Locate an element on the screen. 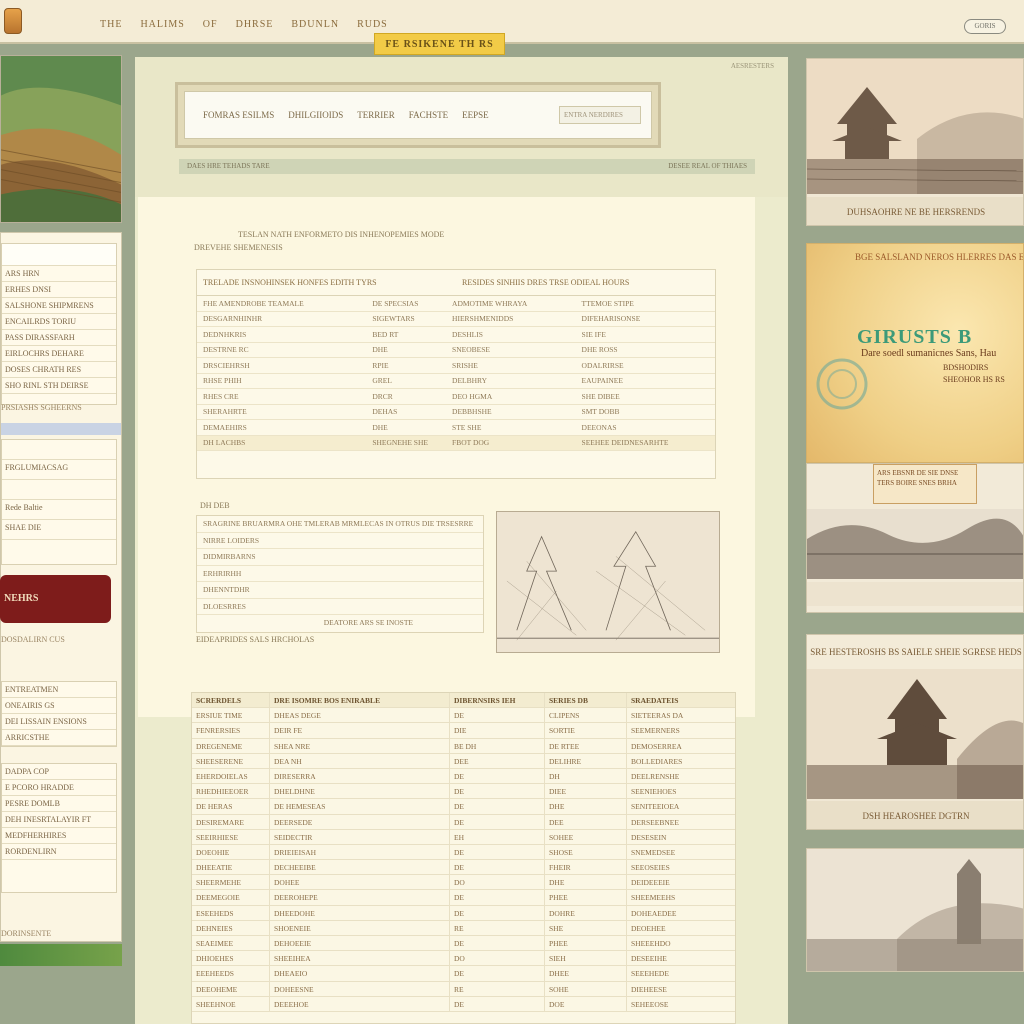 The image size is (1024, 1024). table-cell: DHEAS DEGE is located at coordinates (360, 715).